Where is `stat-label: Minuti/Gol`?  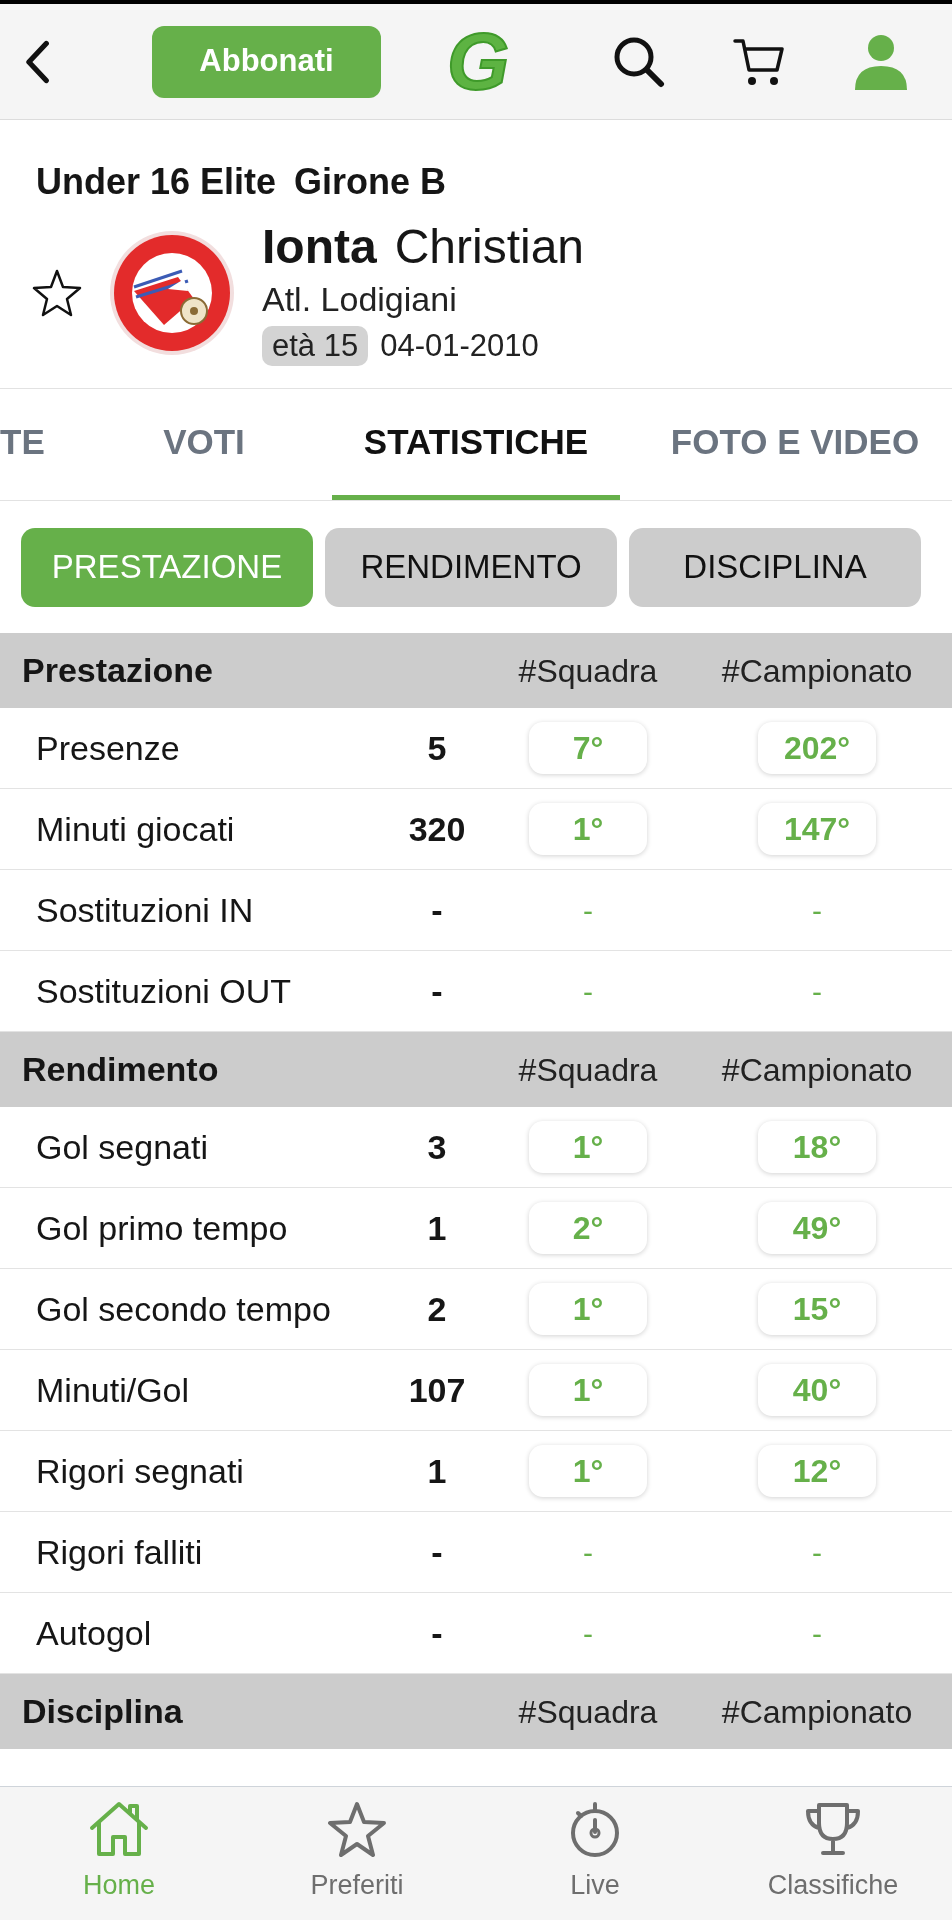 stat-label: Minuti/Gol is located at coordinates (113, 1390).